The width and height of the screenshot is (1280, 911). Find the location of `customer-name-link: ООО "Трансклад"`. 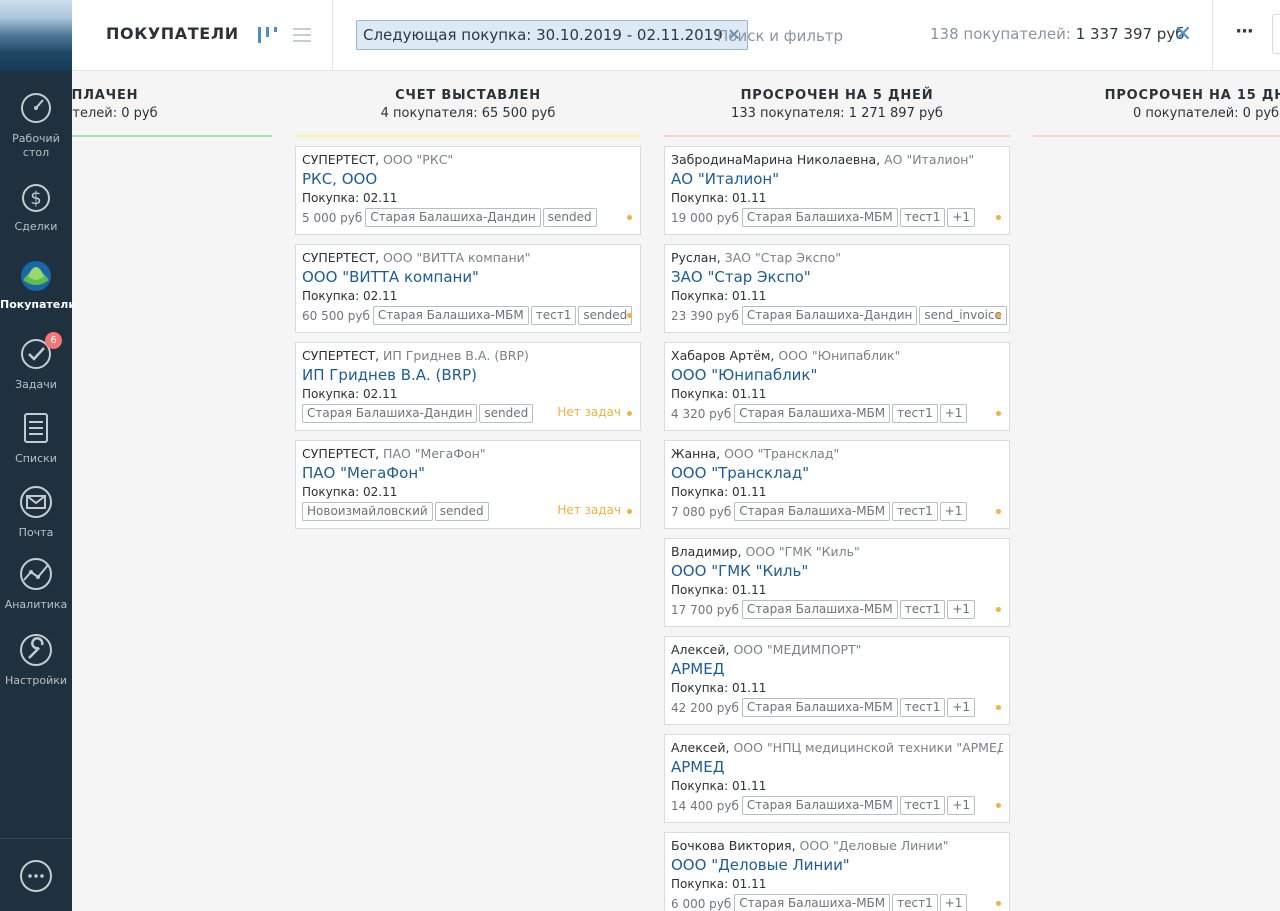

customer-name-link: ООО "Трансклад" is located at coordinates (837, 473).